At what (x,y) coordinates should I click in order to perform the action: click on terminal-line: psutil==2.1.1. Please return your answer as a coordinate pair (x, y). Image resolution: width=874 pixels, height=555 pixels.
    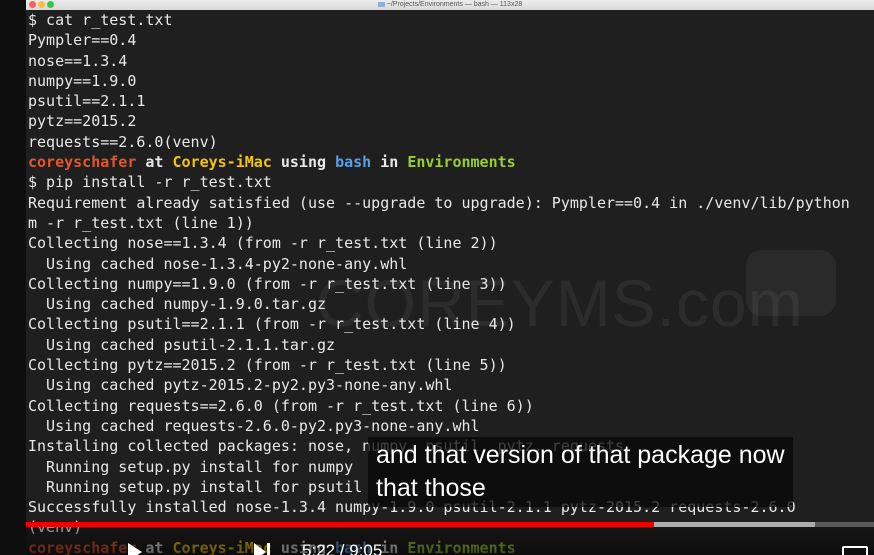
    Looking at the image, I should click on (439, 101).